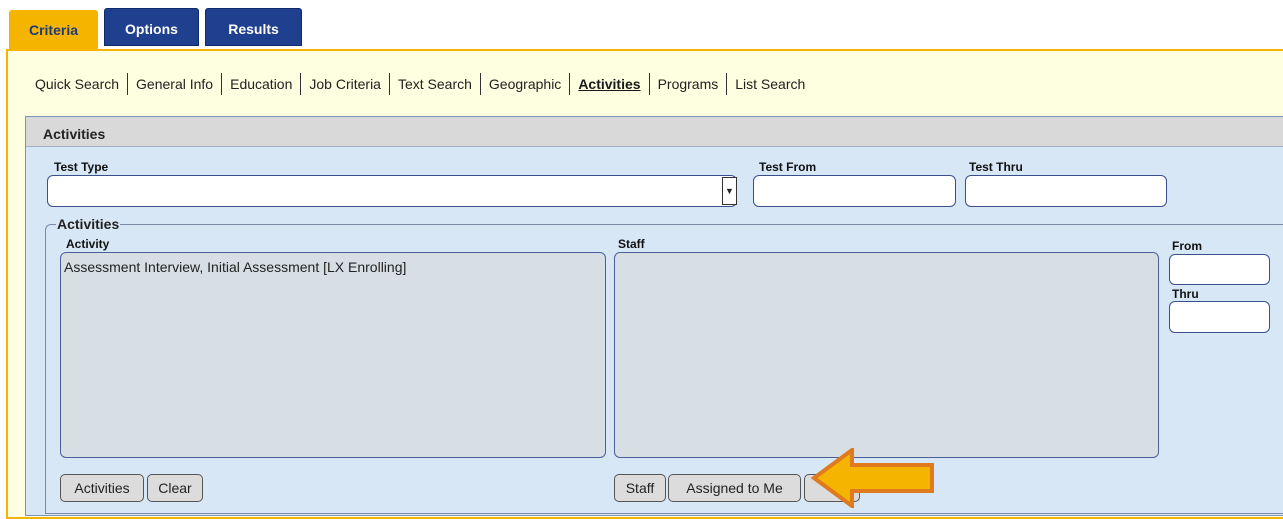 This screenshot has height=519, width=1283. I want to click on test-type-label: Test Type, so click(81, 167).